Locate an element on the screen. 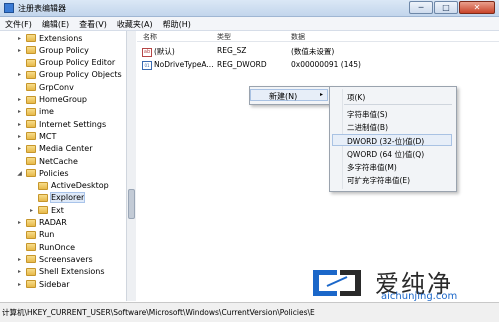 This screenshot has width=499, height=322. tree-scrollbar is located at coordinates (131, 166).